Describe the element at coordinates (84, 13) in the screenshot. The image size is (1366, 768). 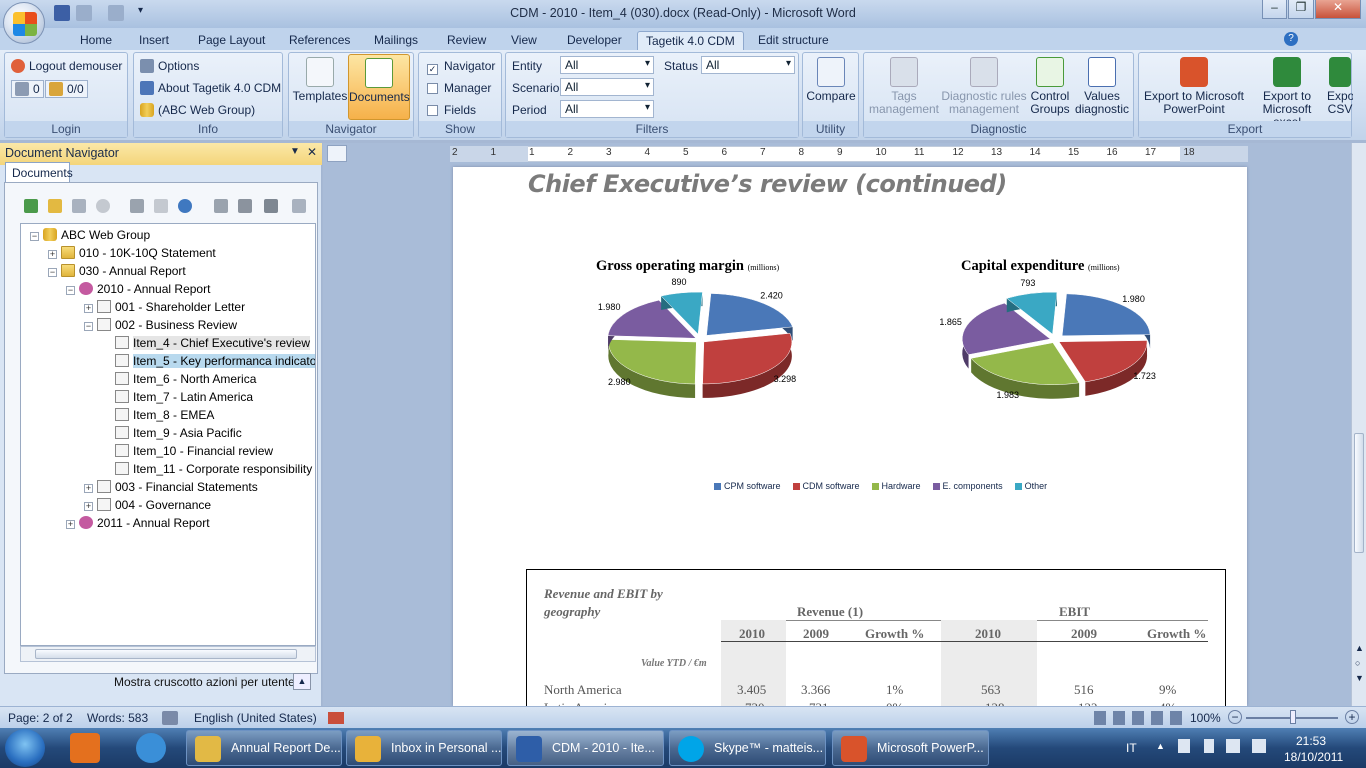
I see `undo-icon` at that location.